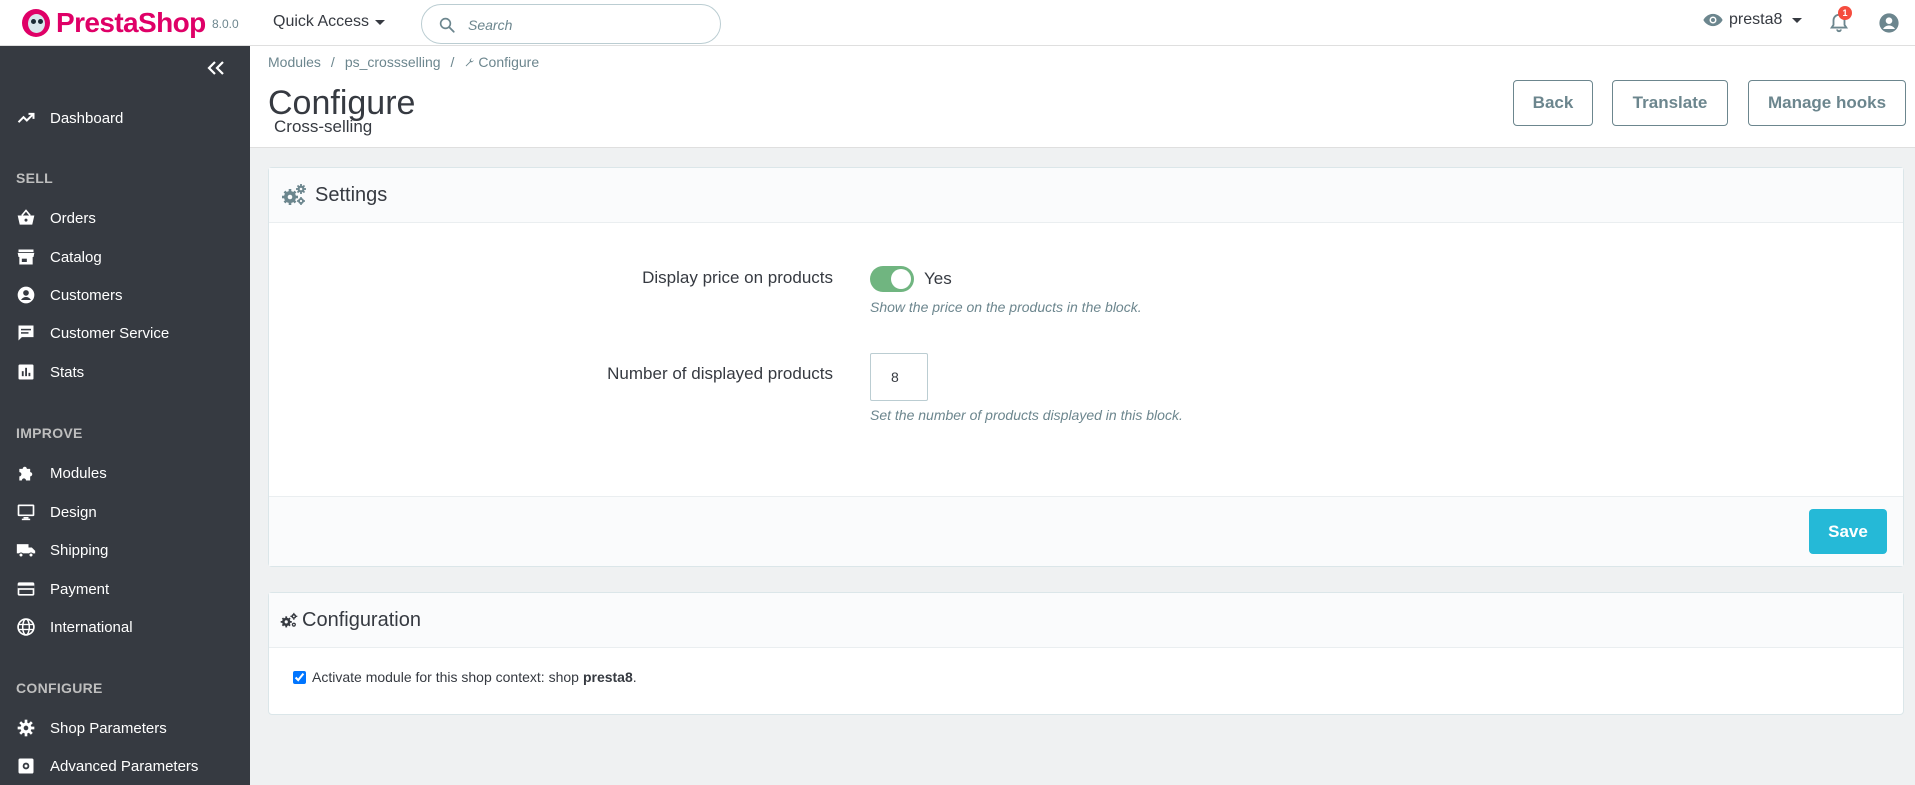  What do you see at coordinates (26, 728) in the screenshot?
I see `gear-icon` at bounding box center [26, 728].